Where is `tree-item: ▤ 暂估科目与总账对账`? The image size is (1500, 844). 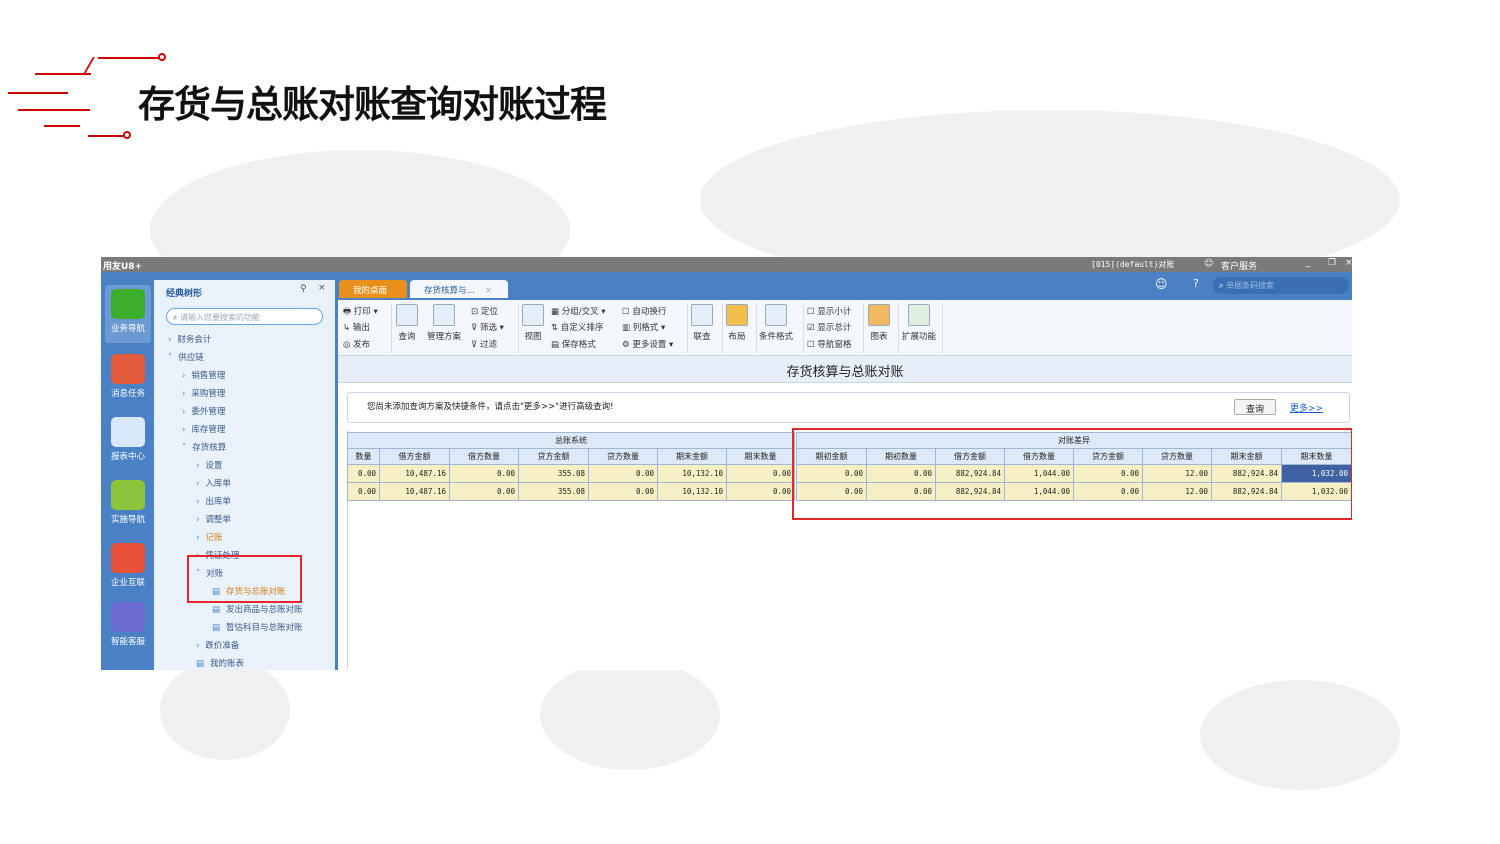
tree-item: ▤ 暂估科目与总账对账 is located at coordinates (257, 627).